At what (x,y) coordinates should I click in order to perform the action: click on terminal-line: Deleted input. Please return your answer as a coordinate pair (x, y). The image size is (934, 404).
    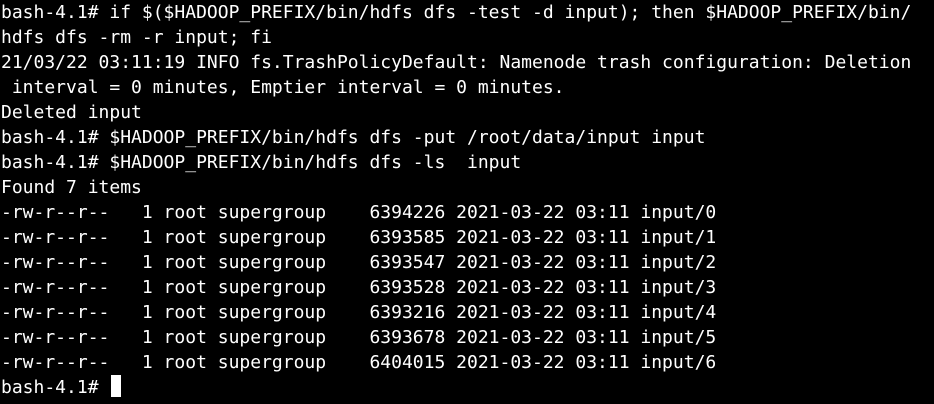
    Looking at the image, I should click on (71, 112).